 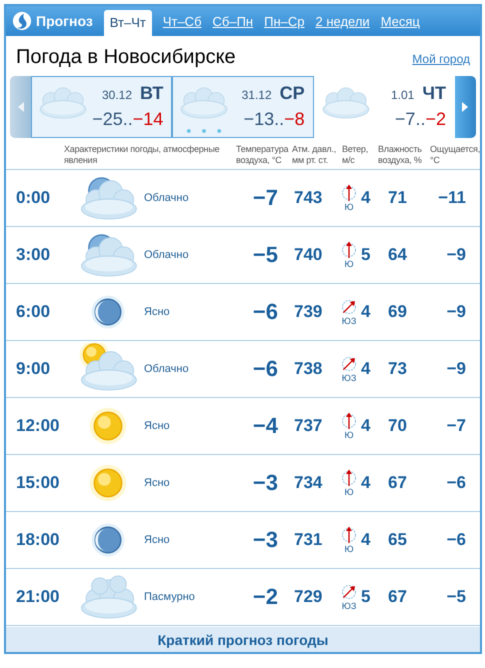 I want to click on temperature-cell-text: −2, so click(x=265, y=597).